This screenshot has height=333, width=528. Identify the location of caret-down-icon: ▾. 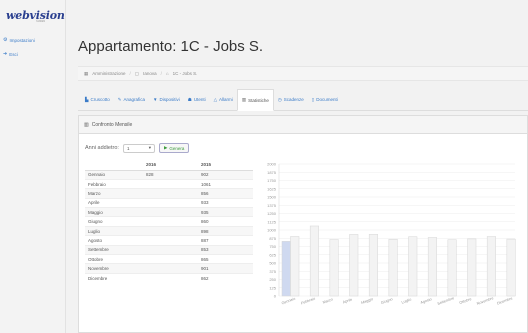
(149, 147).